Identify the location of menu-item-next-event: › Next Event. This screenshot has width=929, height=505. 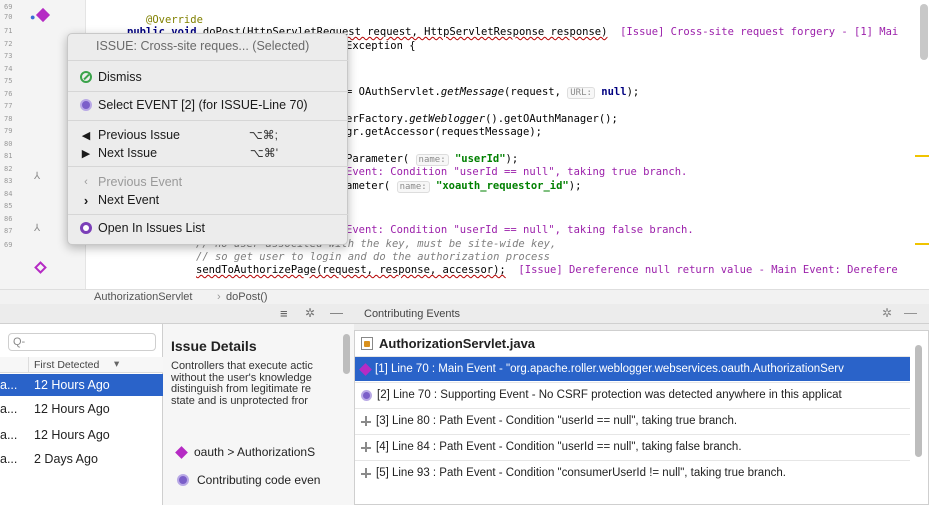
(208, 200).